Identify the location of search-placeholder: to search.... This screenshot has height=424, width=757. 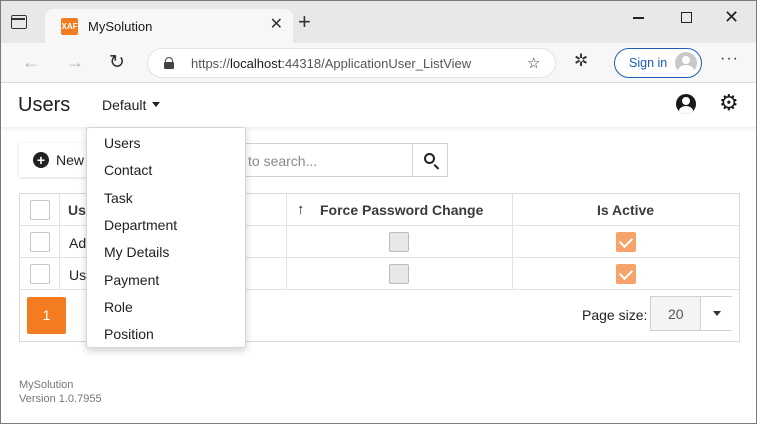
(283, 161).